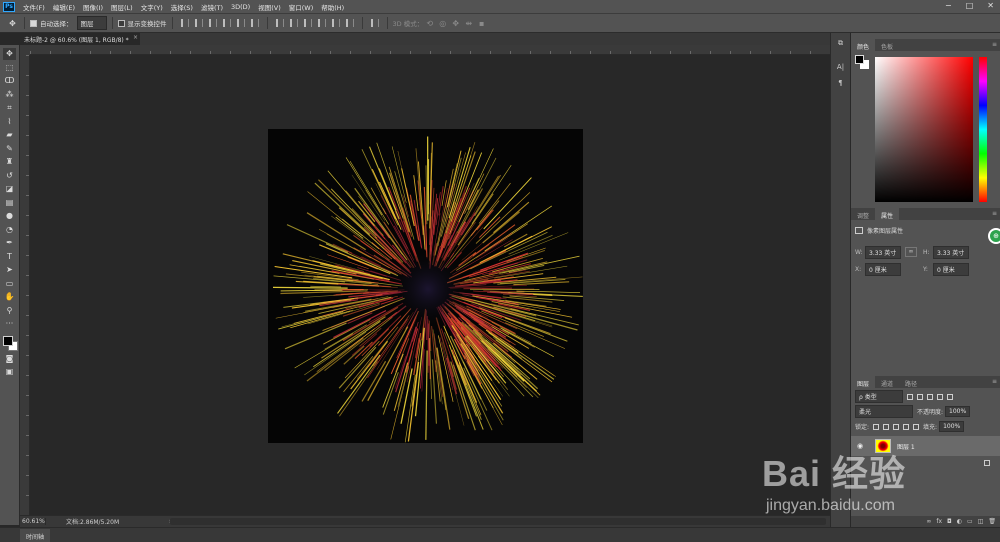  What do you see at coordinates (863, 382) in the screenshot?
I see `tab-layers: 图层` at bounding box center [863, 382].